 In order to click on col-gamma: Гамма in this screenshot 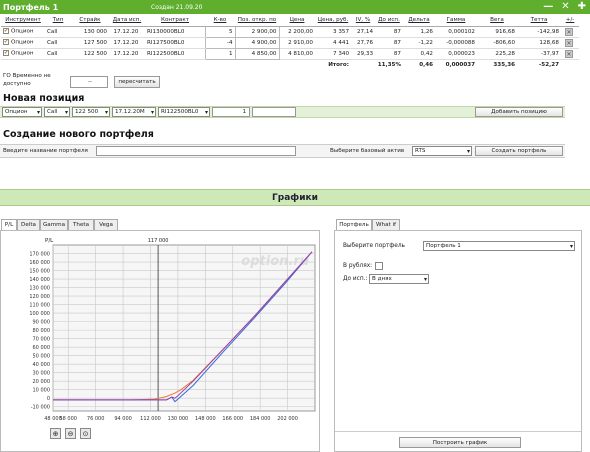, I will do `click(456, 21)`.